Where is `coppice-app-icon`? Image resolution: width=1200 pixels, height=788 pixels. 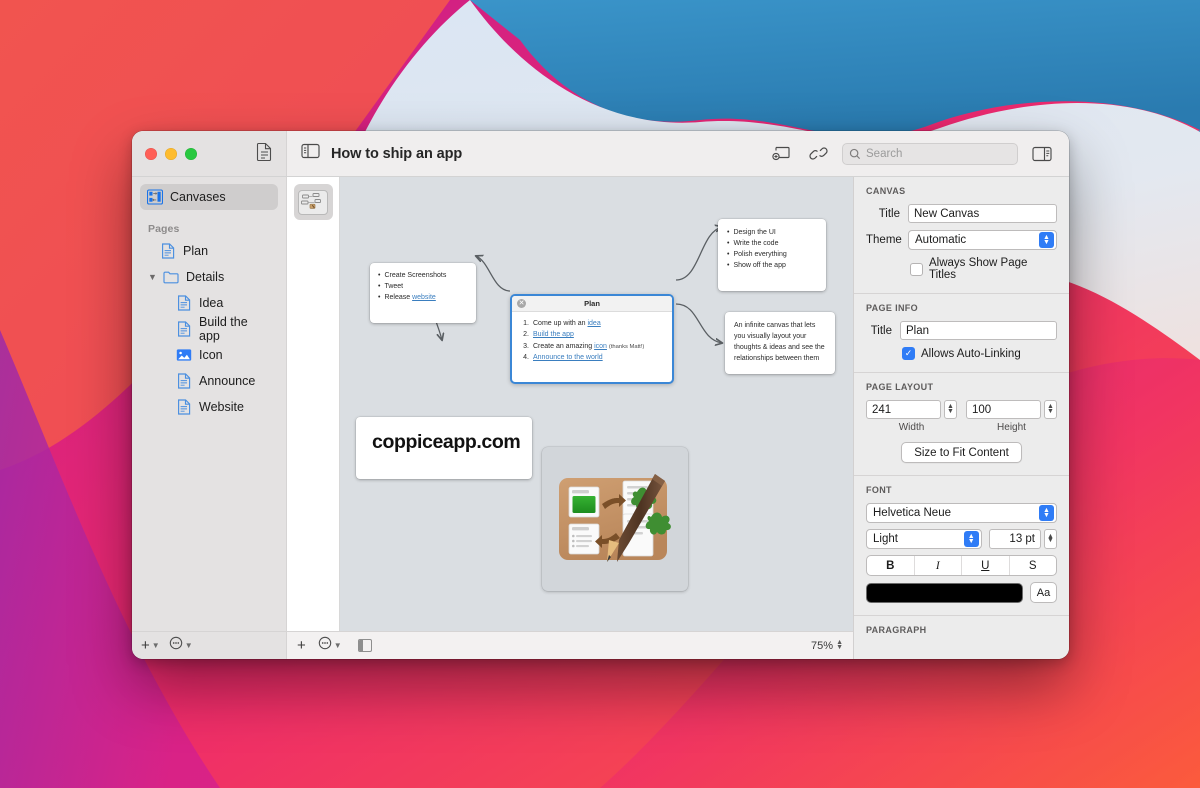
coppice-app-icon is located at coordinates (615, 518).